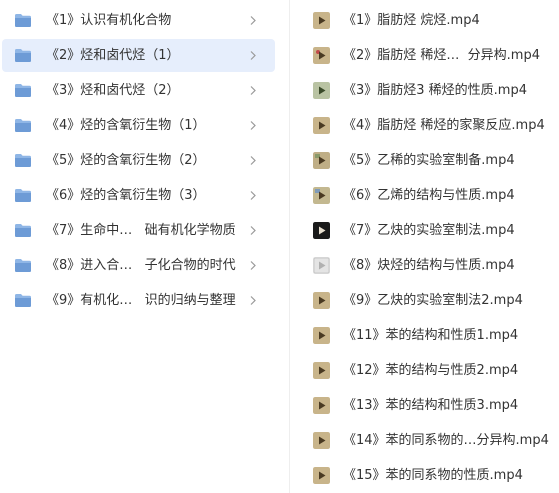 This screenshot has width=559, height=493. What do you see at coordinates (441, 55) in the screenshot?
I see `video-label: 《2》脂肪烃 稀烃… 分异构.mp4` at bounding box center [441, 55].